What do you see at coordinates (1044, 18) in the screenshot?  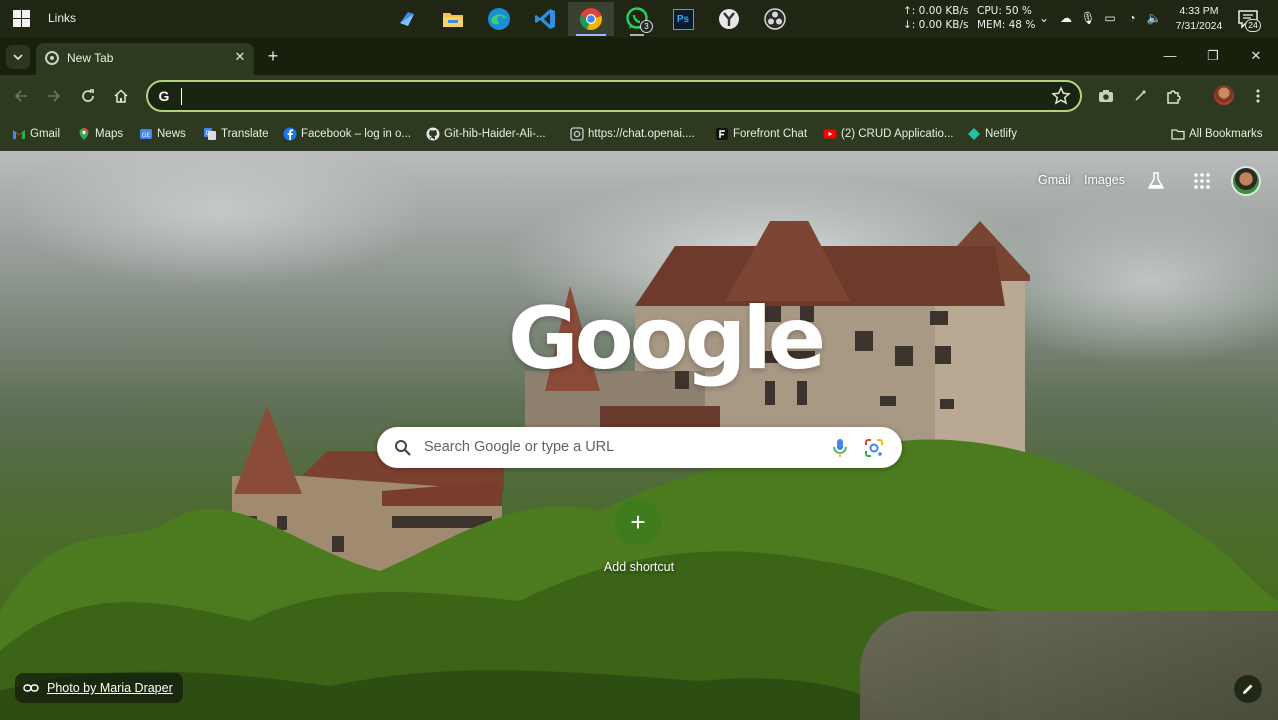 I see `chevron-up-icon: ⌄` at bounding box center [1044, 18].